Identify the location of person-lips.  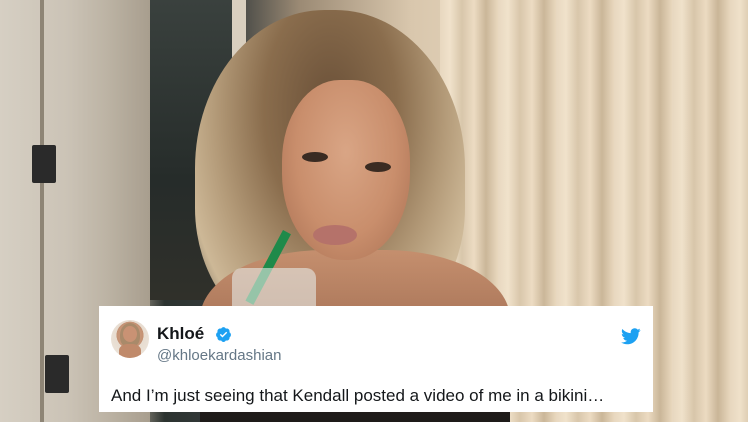
(335, 235).